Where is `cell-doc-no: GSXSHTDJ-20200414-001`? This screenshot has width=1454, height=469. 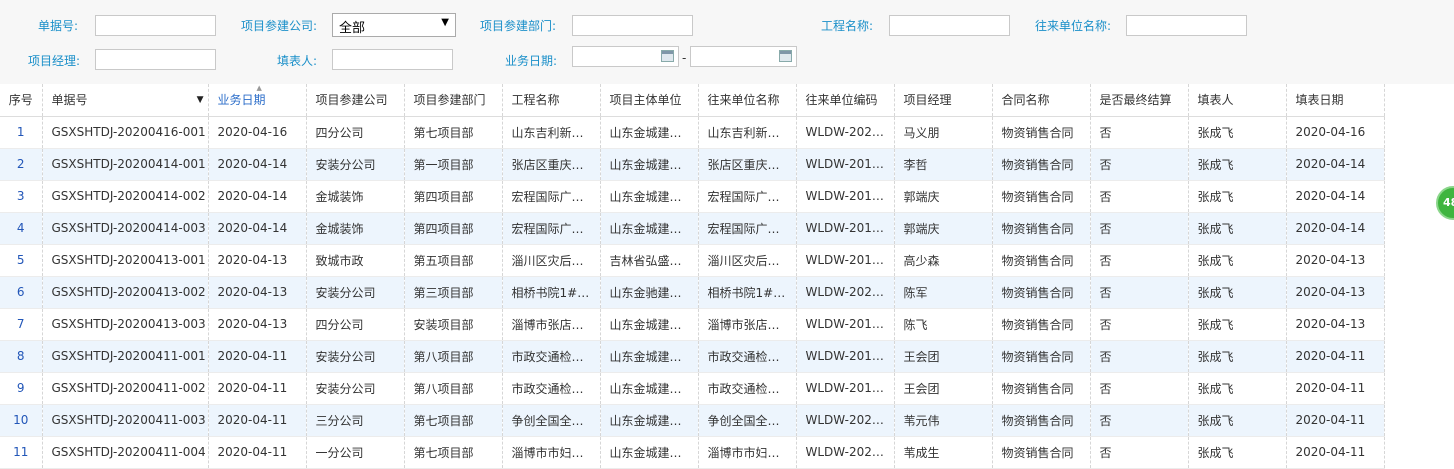 cell-doc-no: GSXSHTDJ-20200414-001 is located at coordinates (125, 164).